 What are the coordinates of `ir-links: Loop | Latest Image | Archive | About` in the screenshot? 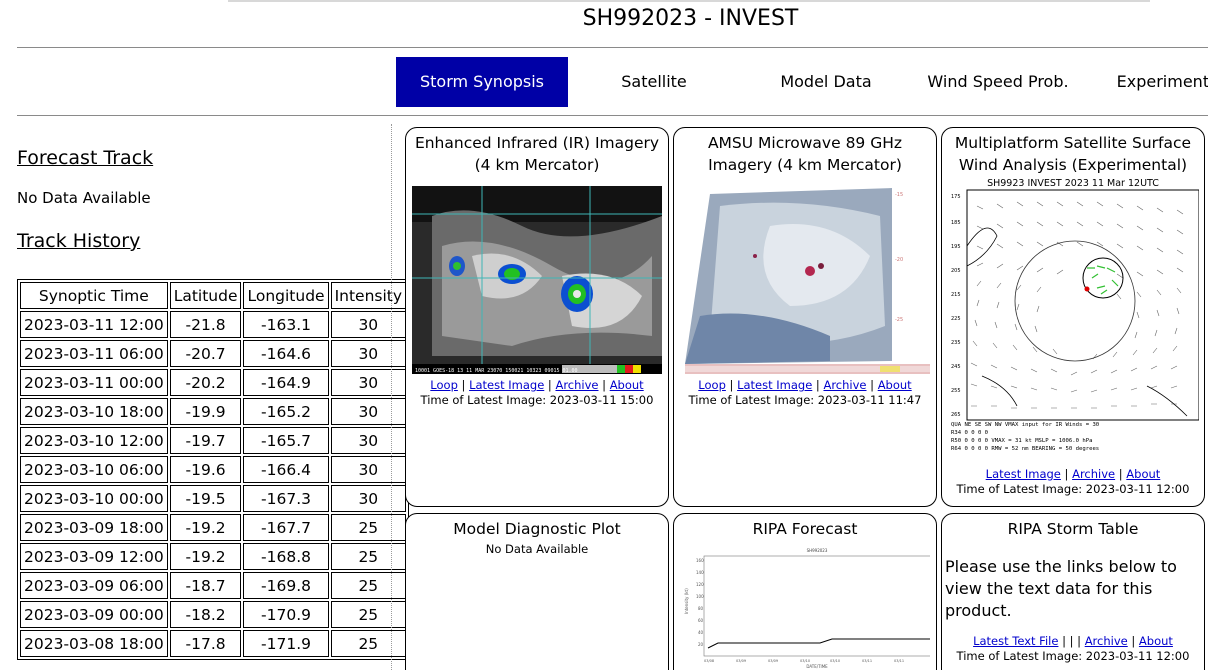 It's located at (537, 385).